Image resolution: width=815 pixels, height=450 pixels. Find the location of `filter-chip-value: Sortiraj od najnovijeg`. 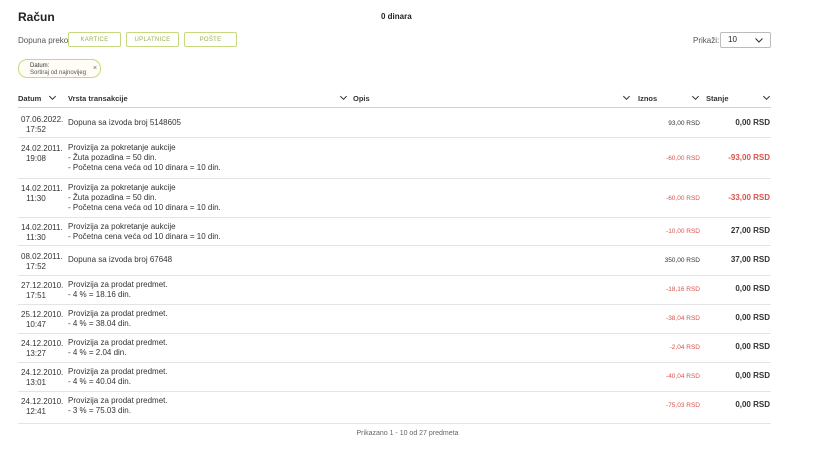

filter-chip-value: Sortiraj od najnovijeg is located at coordinates (58, 73).